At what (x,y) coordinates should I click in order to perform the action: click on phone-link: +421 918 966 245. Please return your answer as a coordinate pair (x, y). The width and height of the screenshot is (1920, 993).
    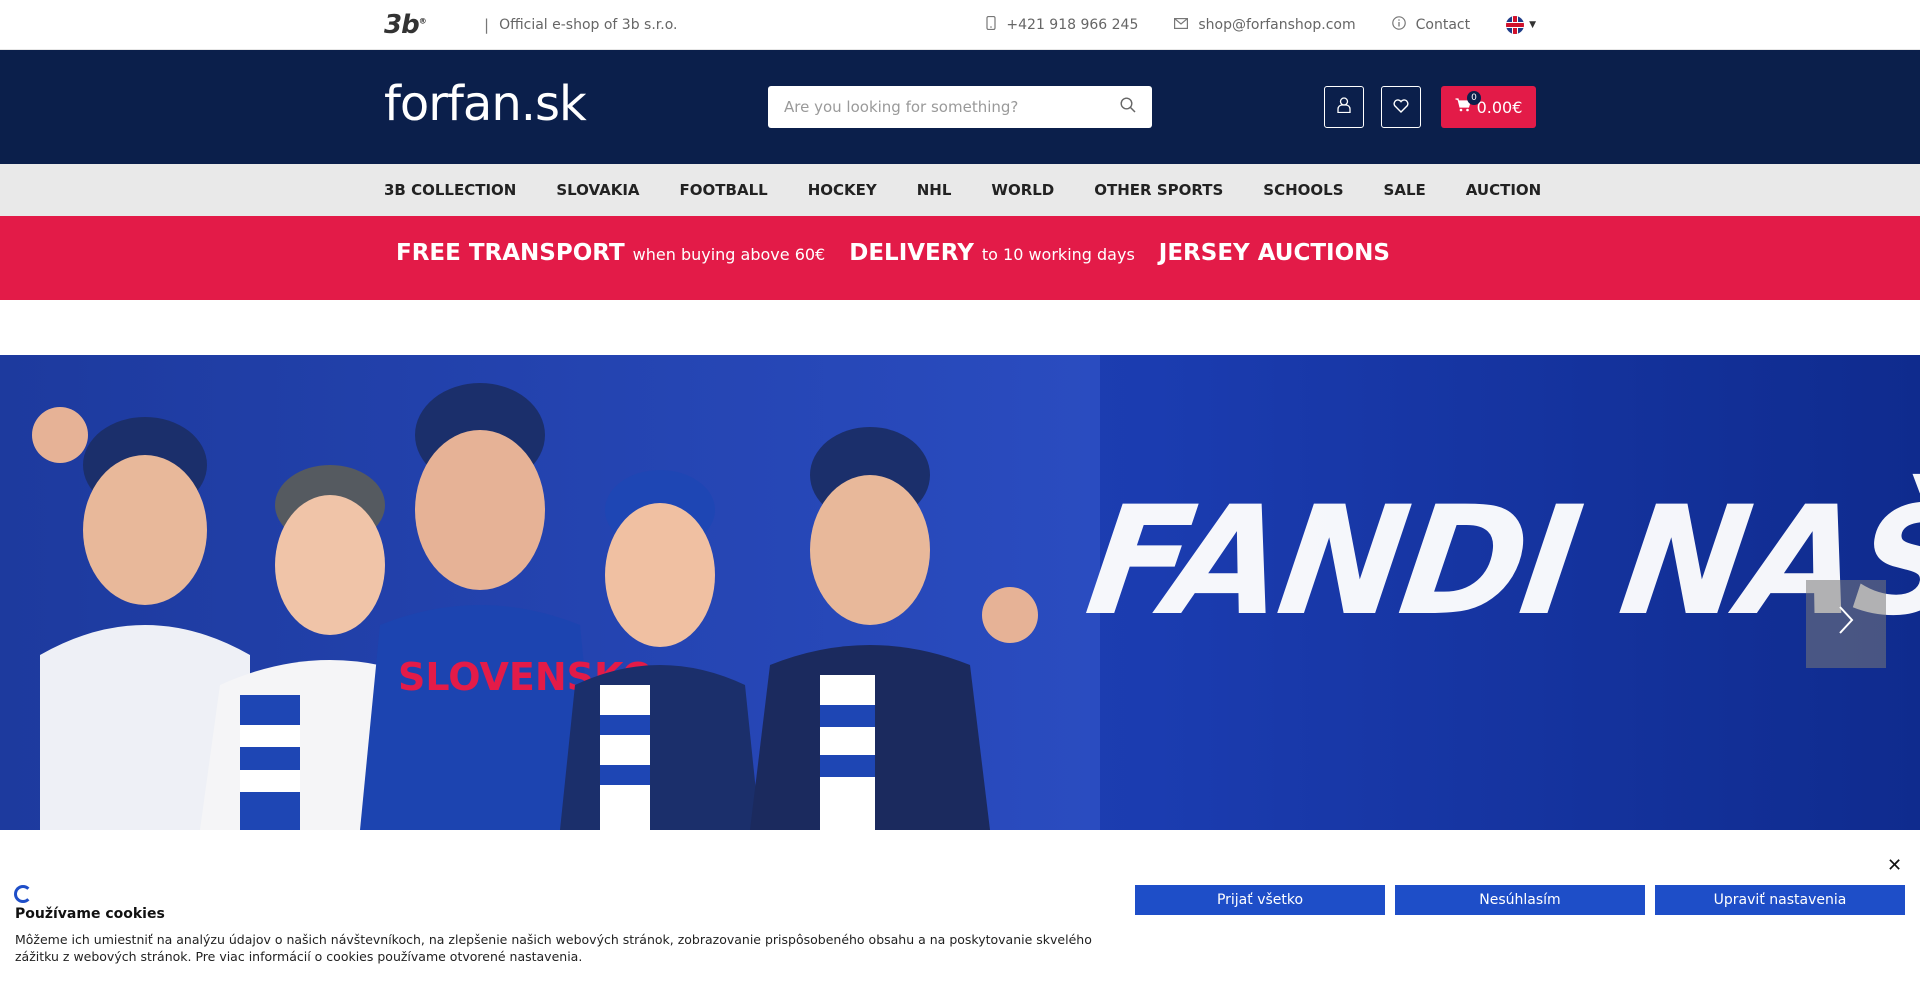
    Looking at the image, I should click on (1062, 24).